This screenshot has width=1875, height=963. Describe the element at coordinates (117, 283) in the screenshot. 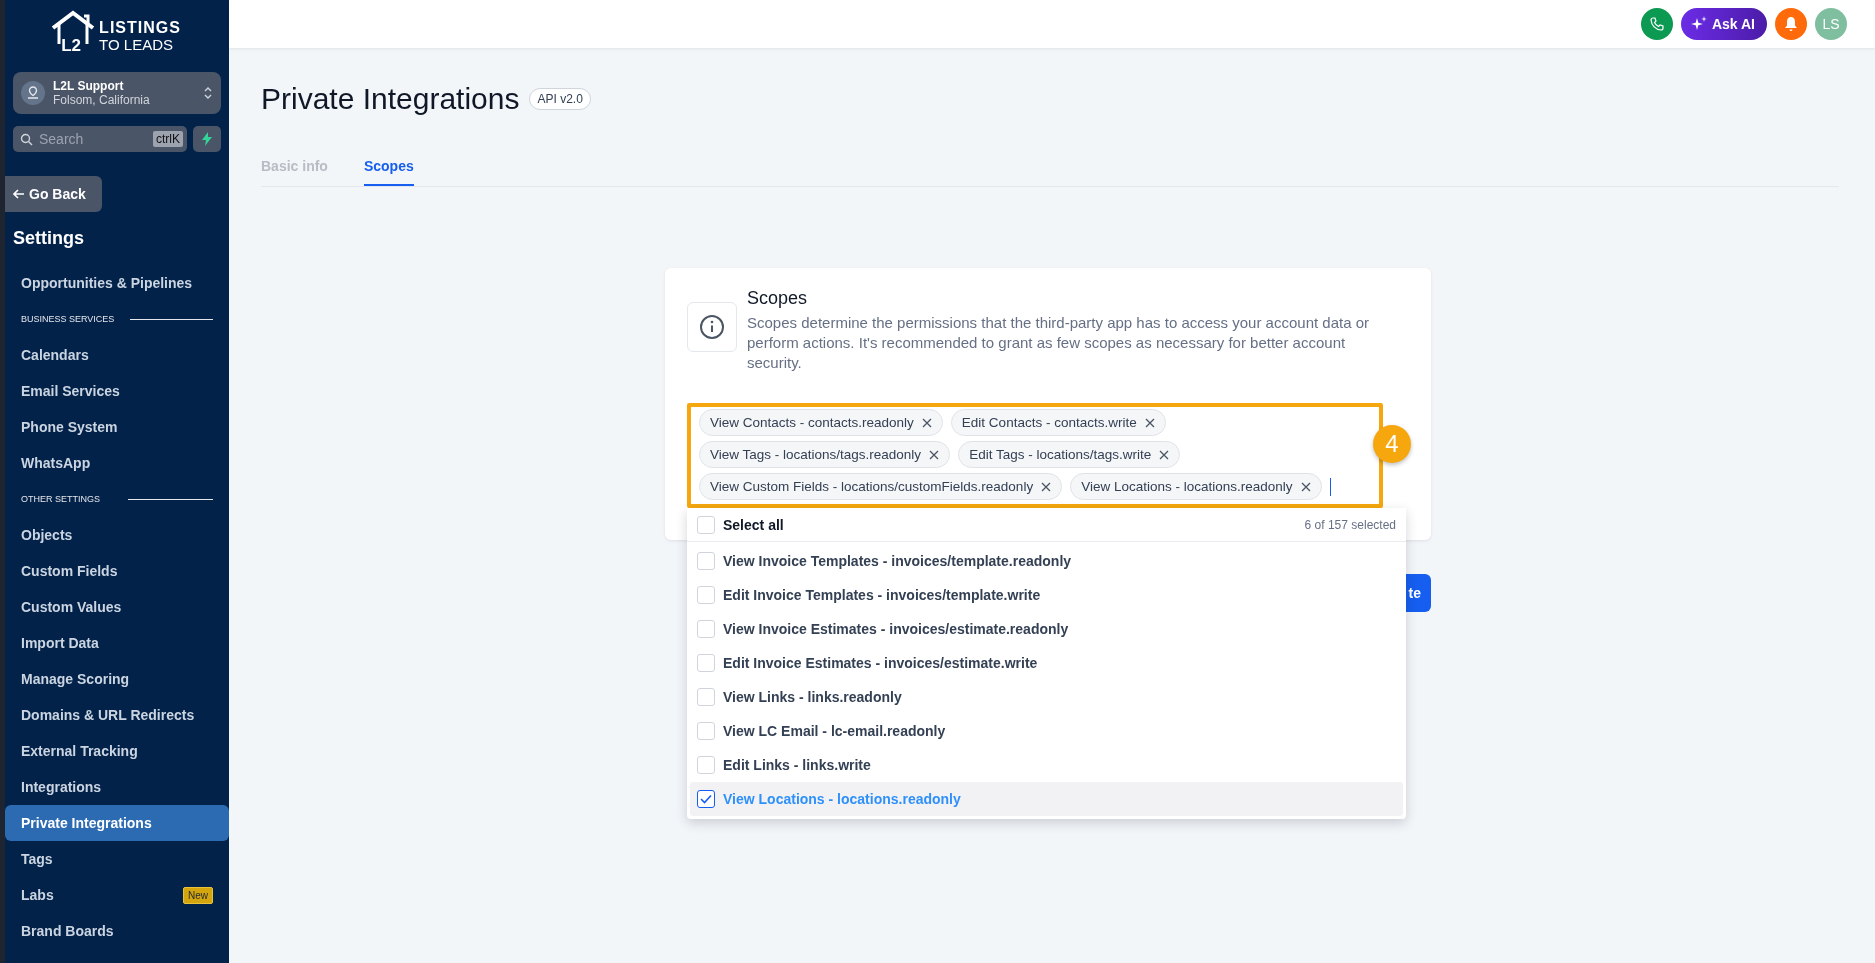

I see `nav-item: Opportunities & Pipelines` at that location.